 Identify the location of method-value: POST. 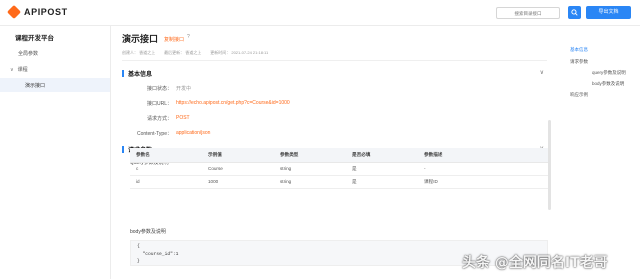
(183, 118).